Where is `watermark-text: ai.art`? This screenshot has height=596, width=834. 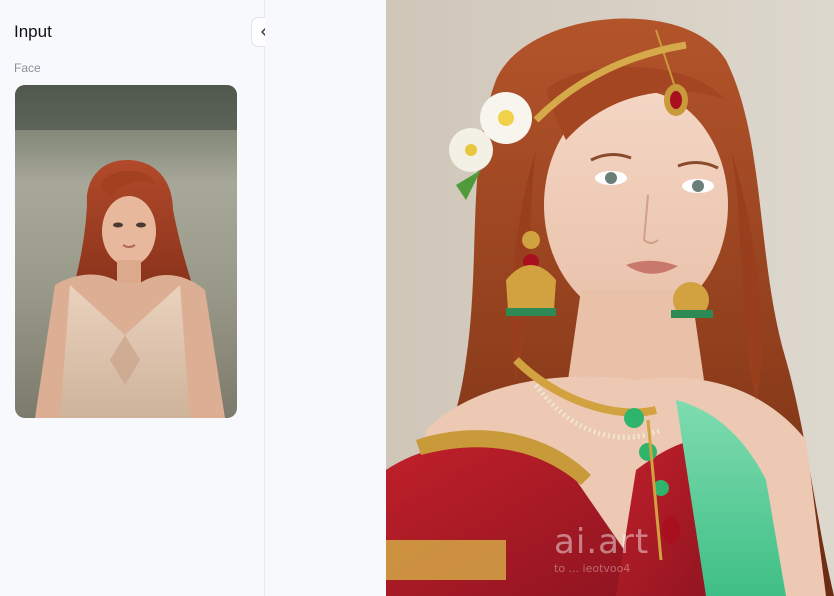
watermark-text: ai.art is located at coordinates (602, 542).